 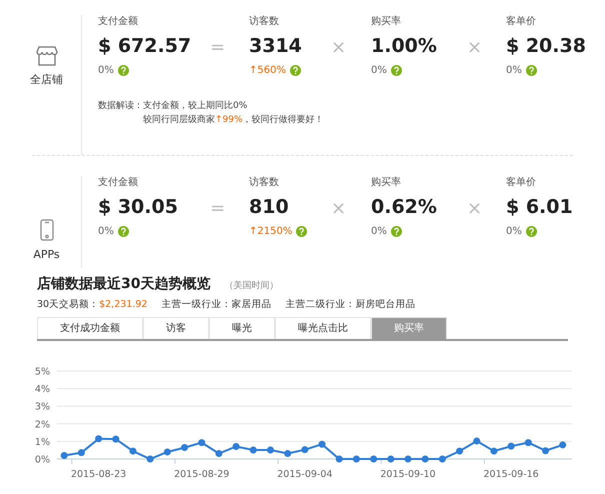 I want to click on metric-value: 1.00%, so click(x=404, y=46).